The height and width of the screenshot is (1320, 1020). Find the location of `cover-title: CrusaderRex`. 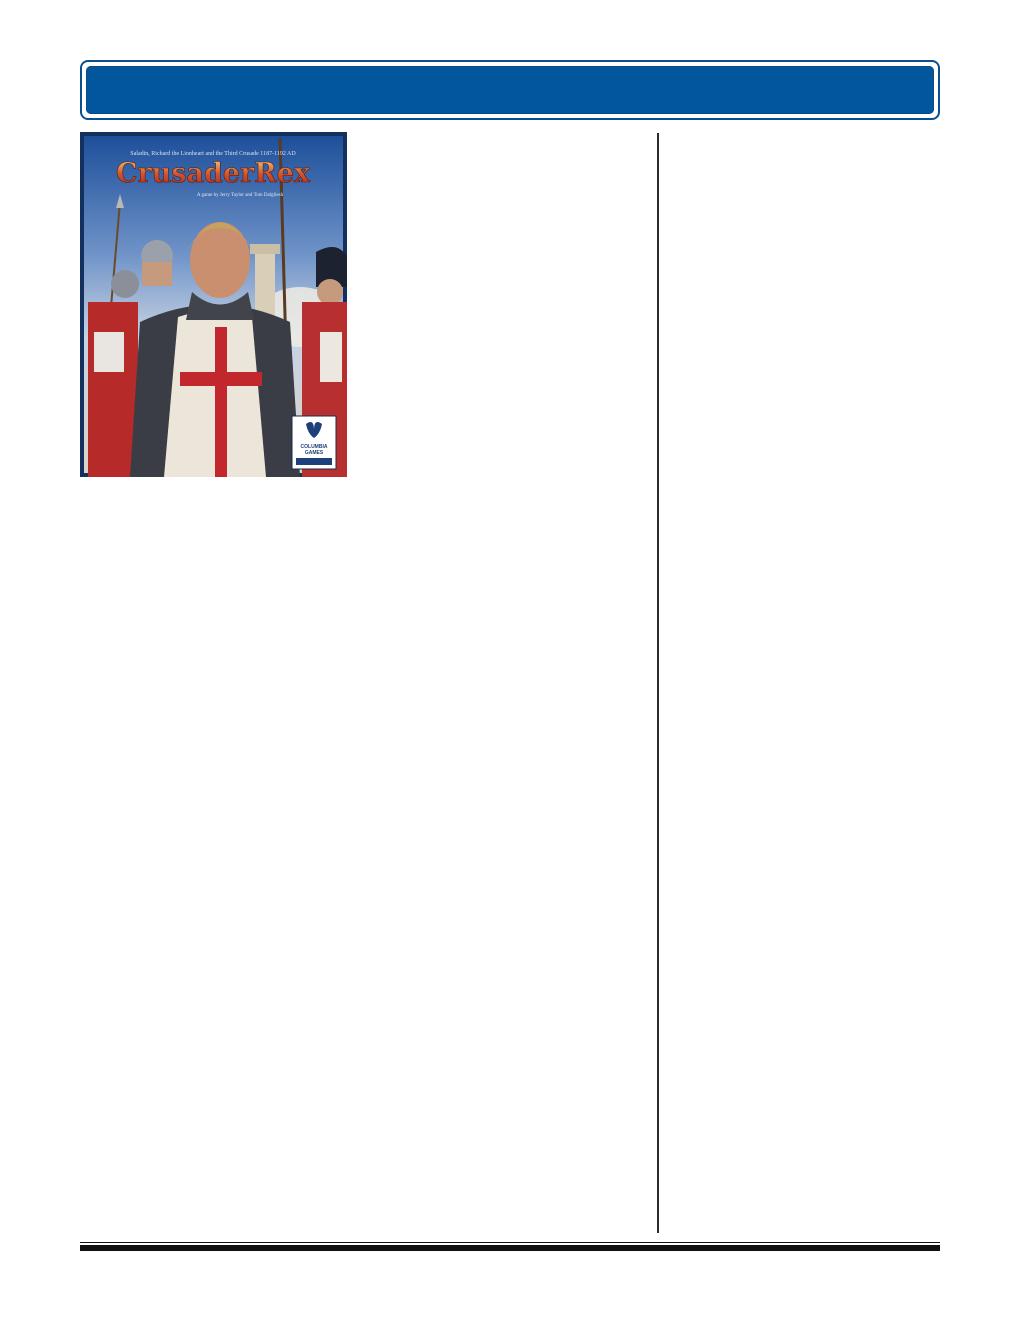

cover-title: CrusaderRex is located at coordinates (213, 173).